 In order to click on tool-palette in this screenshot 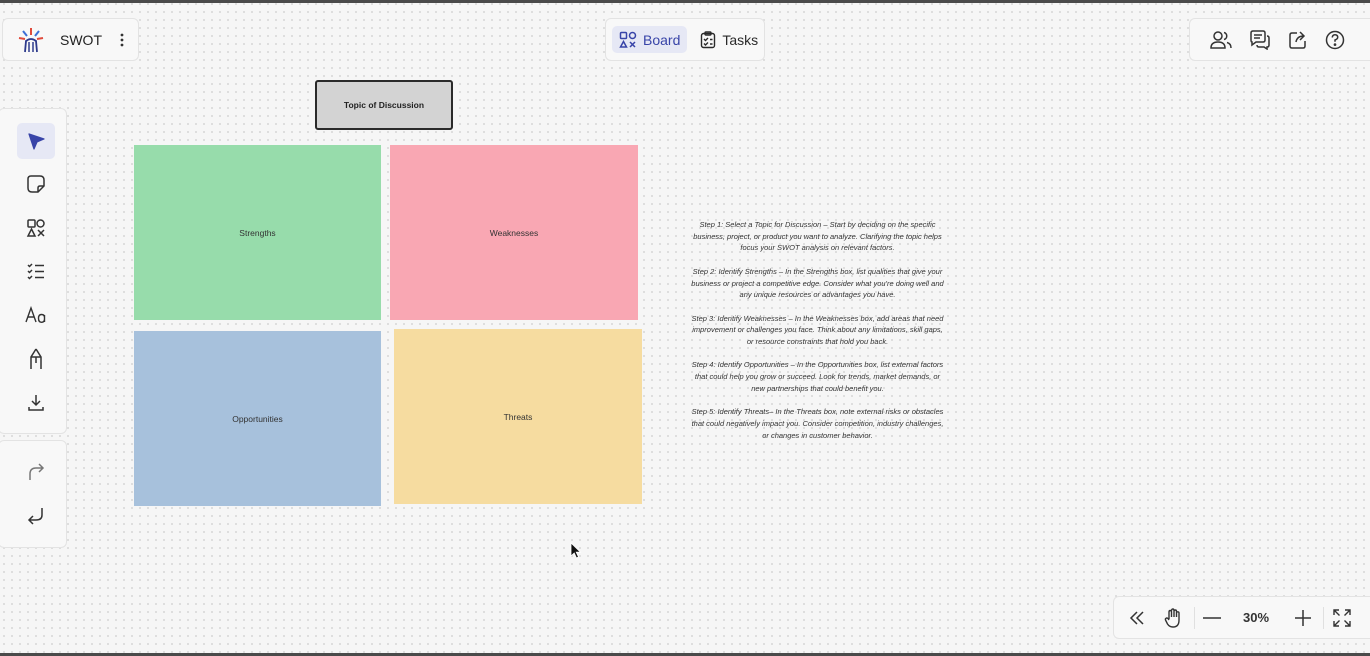, I will do `click(33, 271)`.